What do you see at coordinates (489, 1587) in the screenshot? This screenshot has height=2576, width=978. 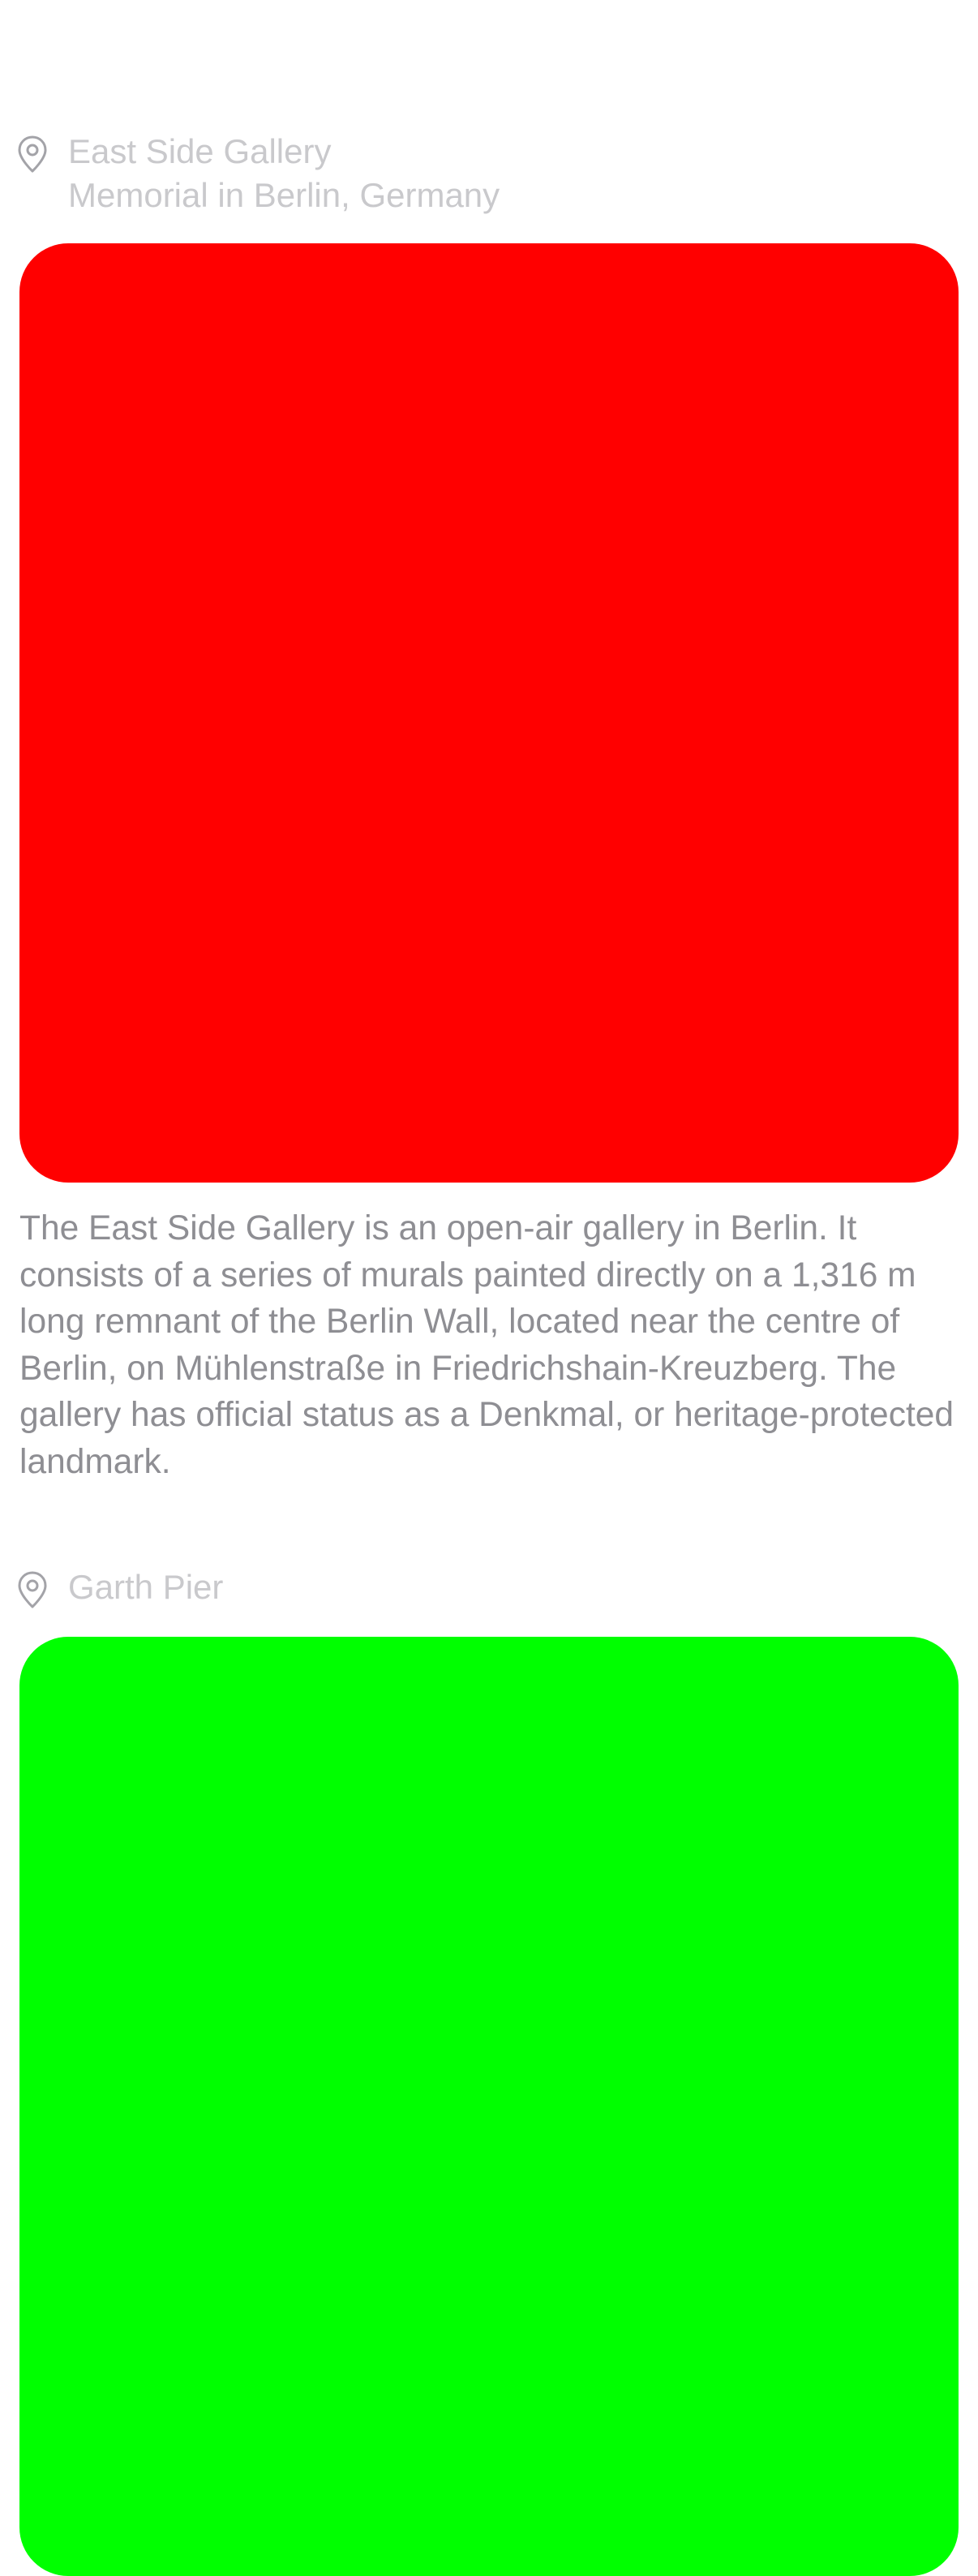 I see `location-row: Garth Pier` at bounding box center [489, 1587].